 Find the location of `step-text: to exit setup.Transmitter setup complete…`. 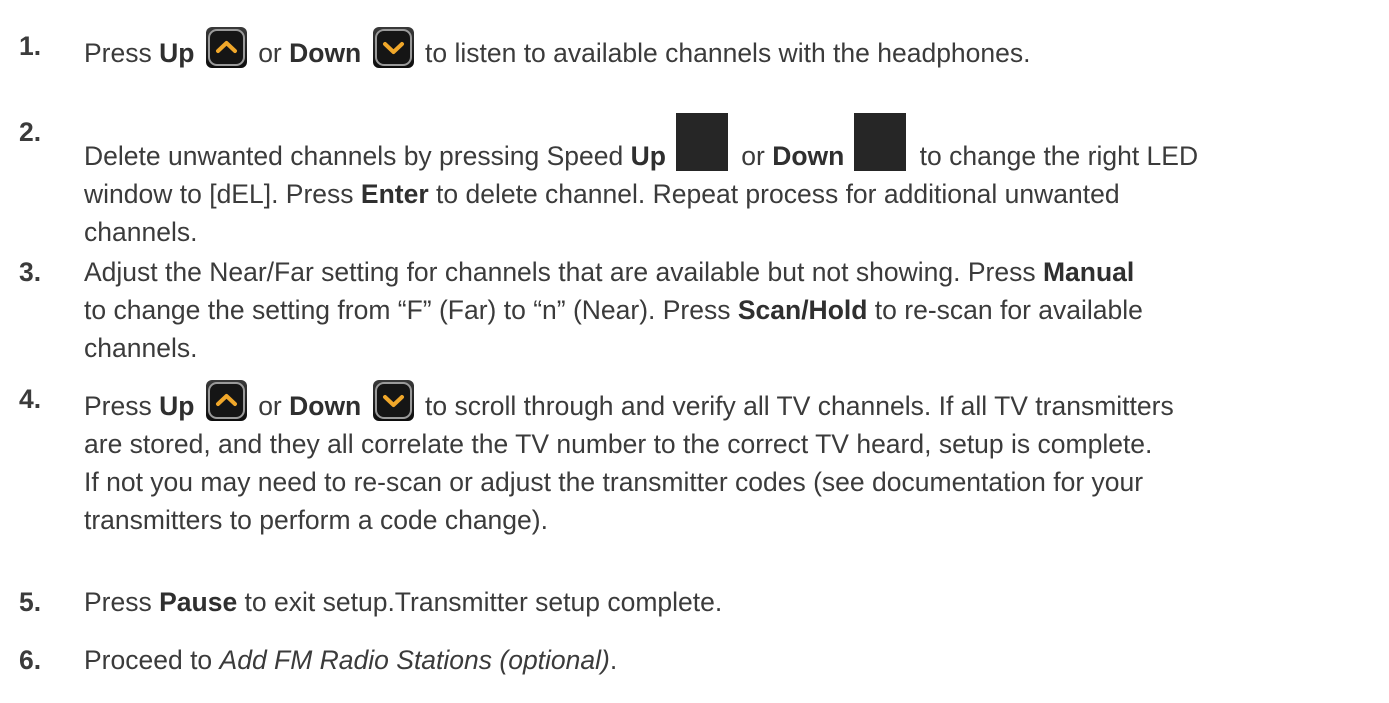

step-text: to exit setup.Transmitter setup complete… is located at coordinates (480, 602).